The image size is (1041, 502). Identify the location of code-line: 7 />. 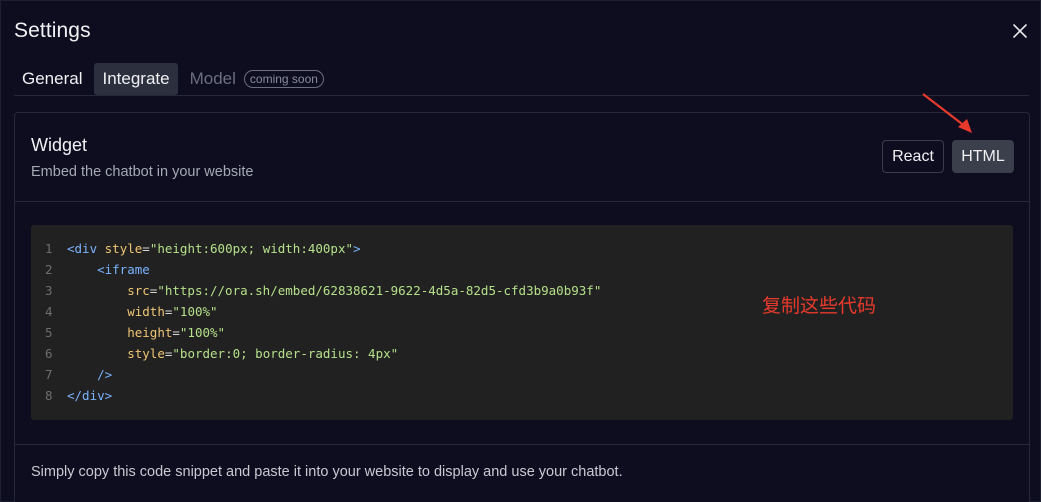
(522, 374).